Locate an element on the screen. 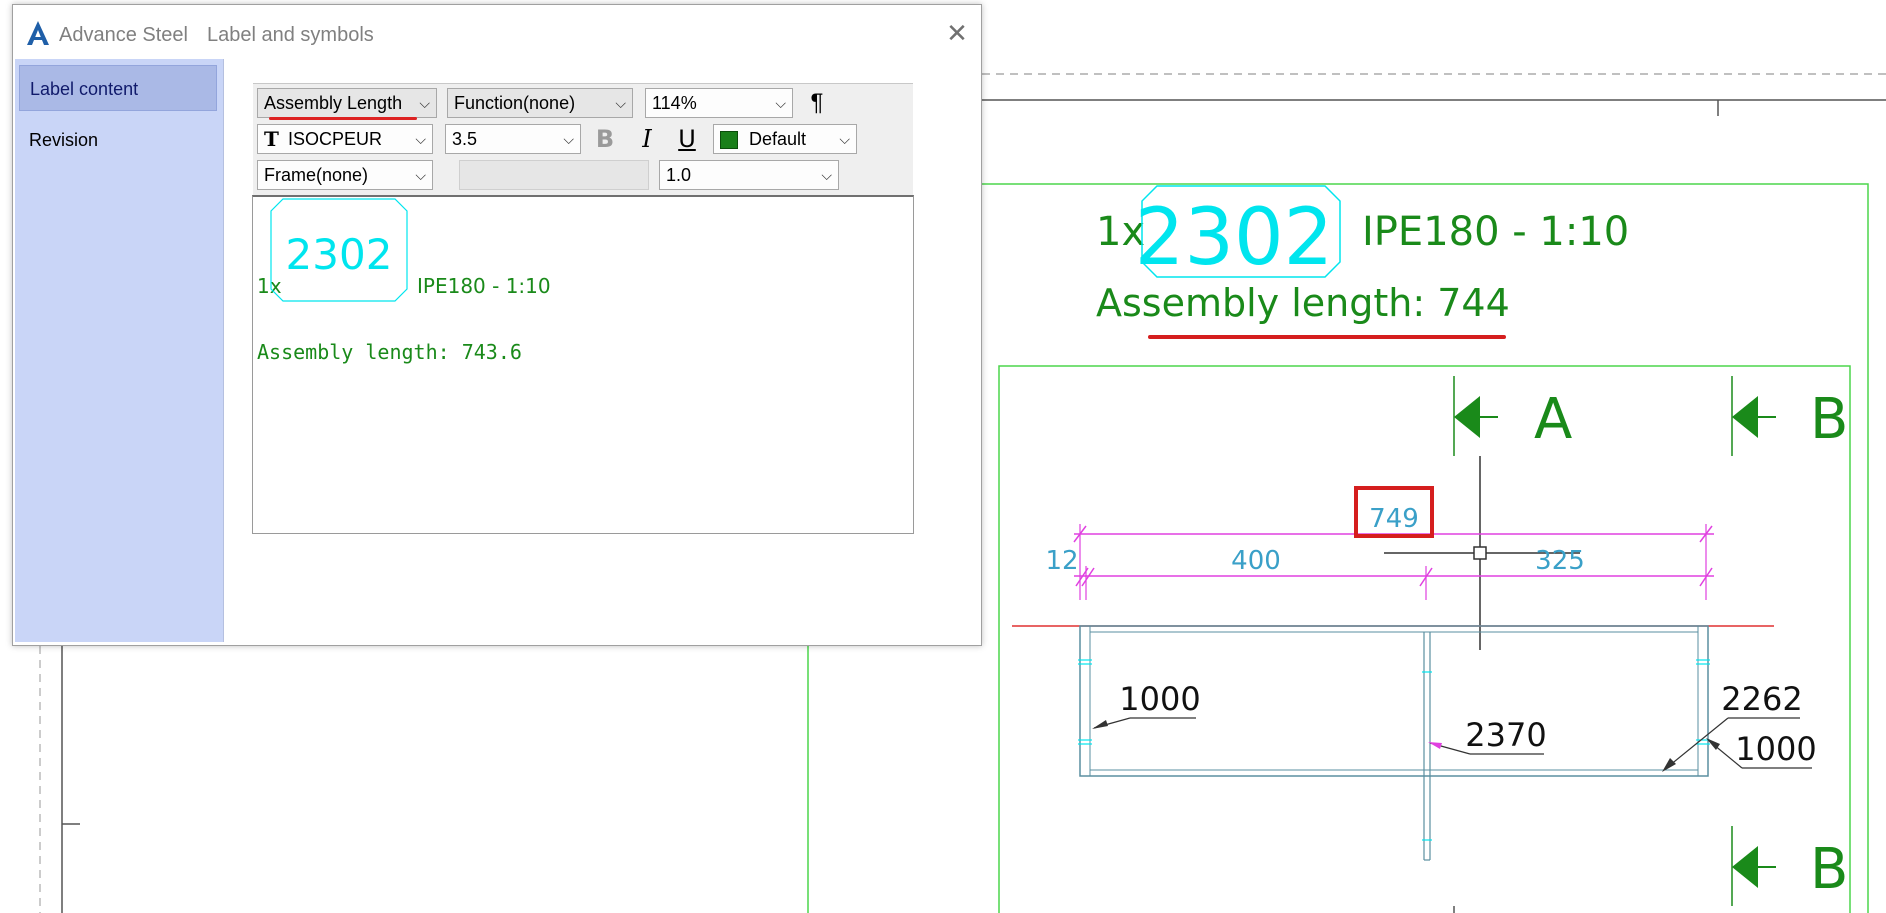 Image resolution: width=1886 pixels, height=913 pixels. color-swatch is located at coordinates (729, 140).